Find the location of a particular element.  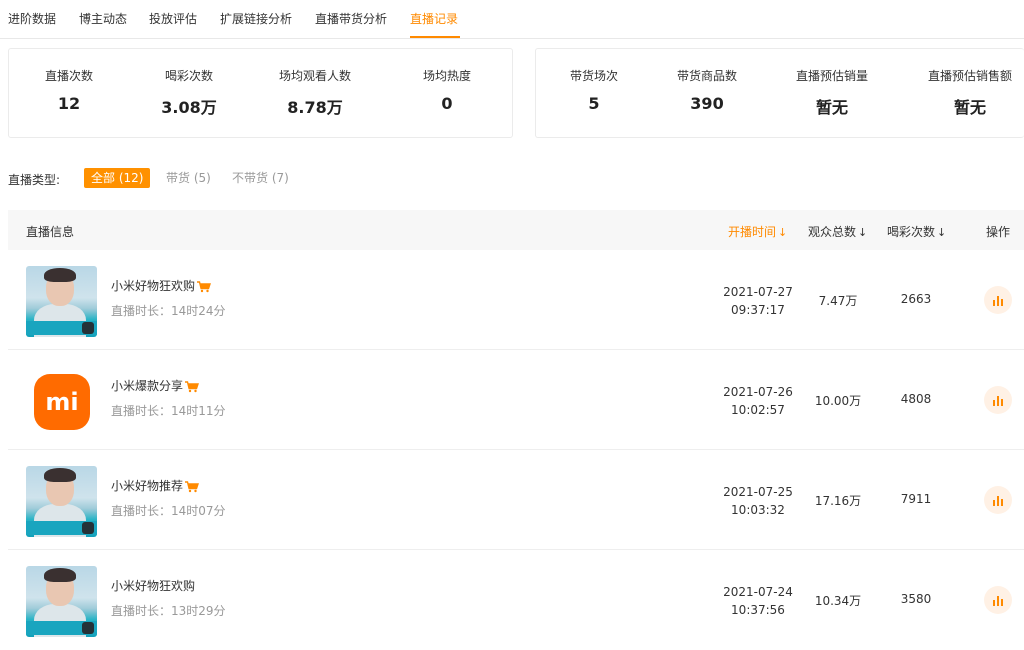

stat-avg-viewers: 场均观看人数 8.78万 is located at coordinates (315, 92).